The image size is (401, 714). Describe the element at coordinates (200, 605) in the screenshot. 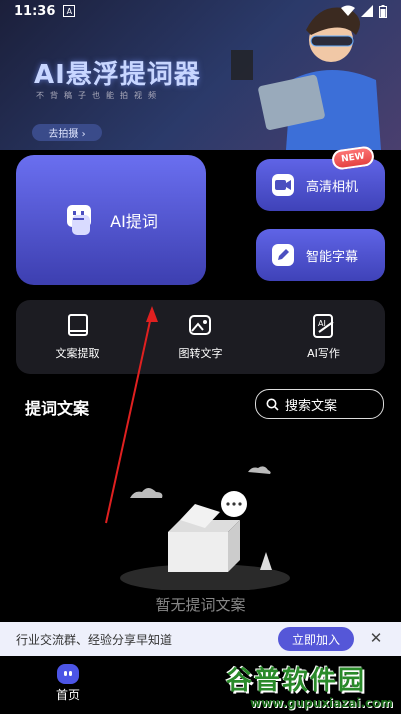

I see `empty-state-text: 暂无提词文案` at that location.